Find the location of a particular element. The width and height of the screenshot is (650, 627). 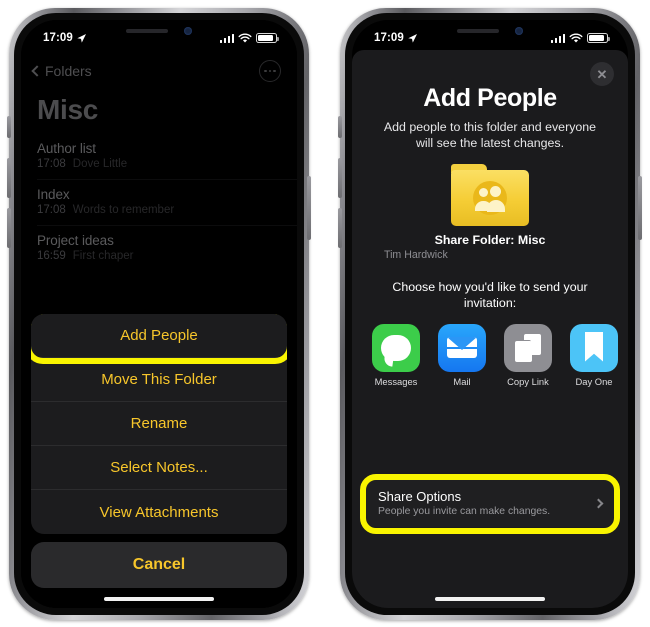

share-target-mail: Mail is located at coordinates (462, 355).